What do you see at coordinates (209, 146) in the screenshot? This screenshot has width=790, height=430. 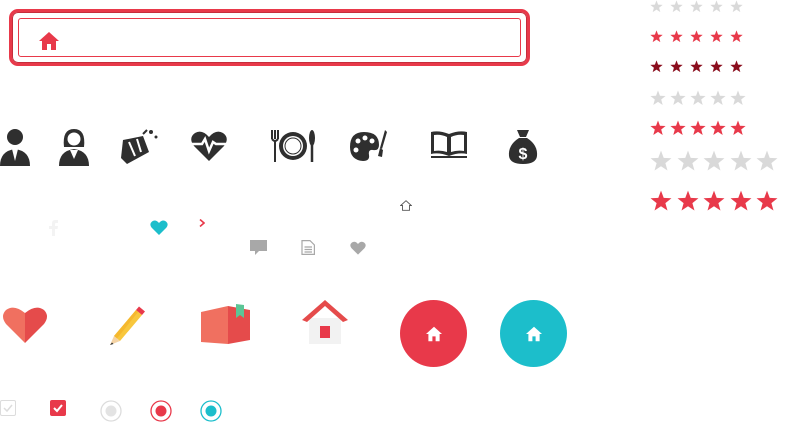 I see `heartbeat-icon` at bounding box center [209, 146].